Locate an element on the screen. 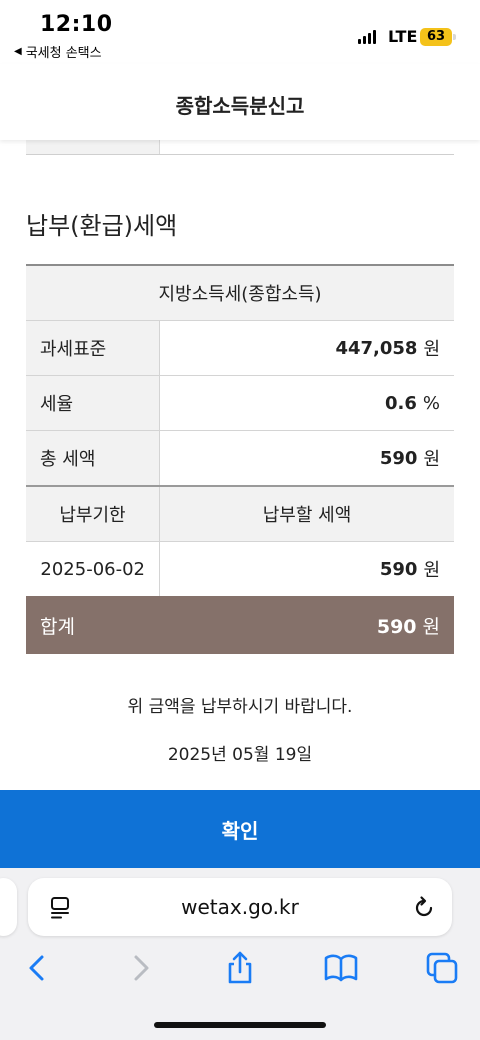  column-header-due-date: 납부기한 is located at coordinates (93, 514).